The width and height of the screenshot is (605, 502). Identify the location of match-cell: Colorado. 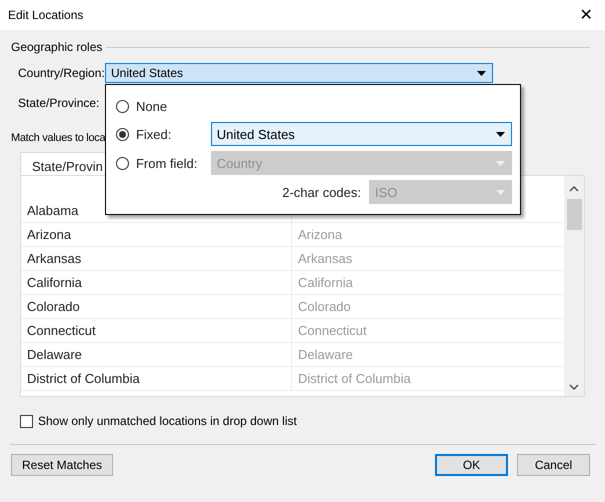
(428, 306).